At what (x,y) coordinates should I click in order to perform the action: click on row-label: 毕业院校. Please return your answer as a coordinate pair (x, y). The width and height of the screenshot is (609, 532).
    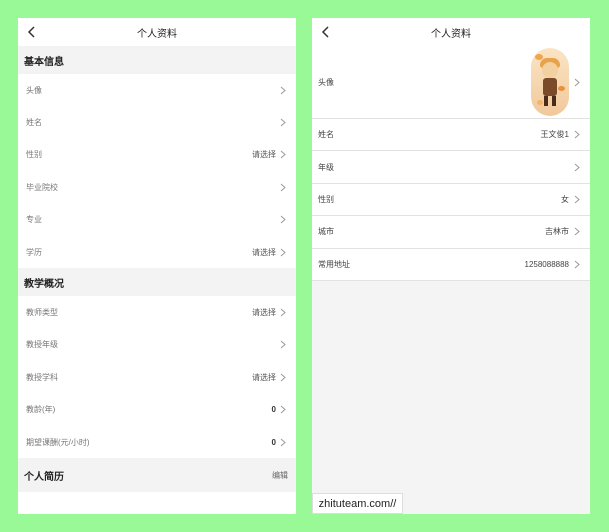
    Looking at the image, I should click on (42, 187).